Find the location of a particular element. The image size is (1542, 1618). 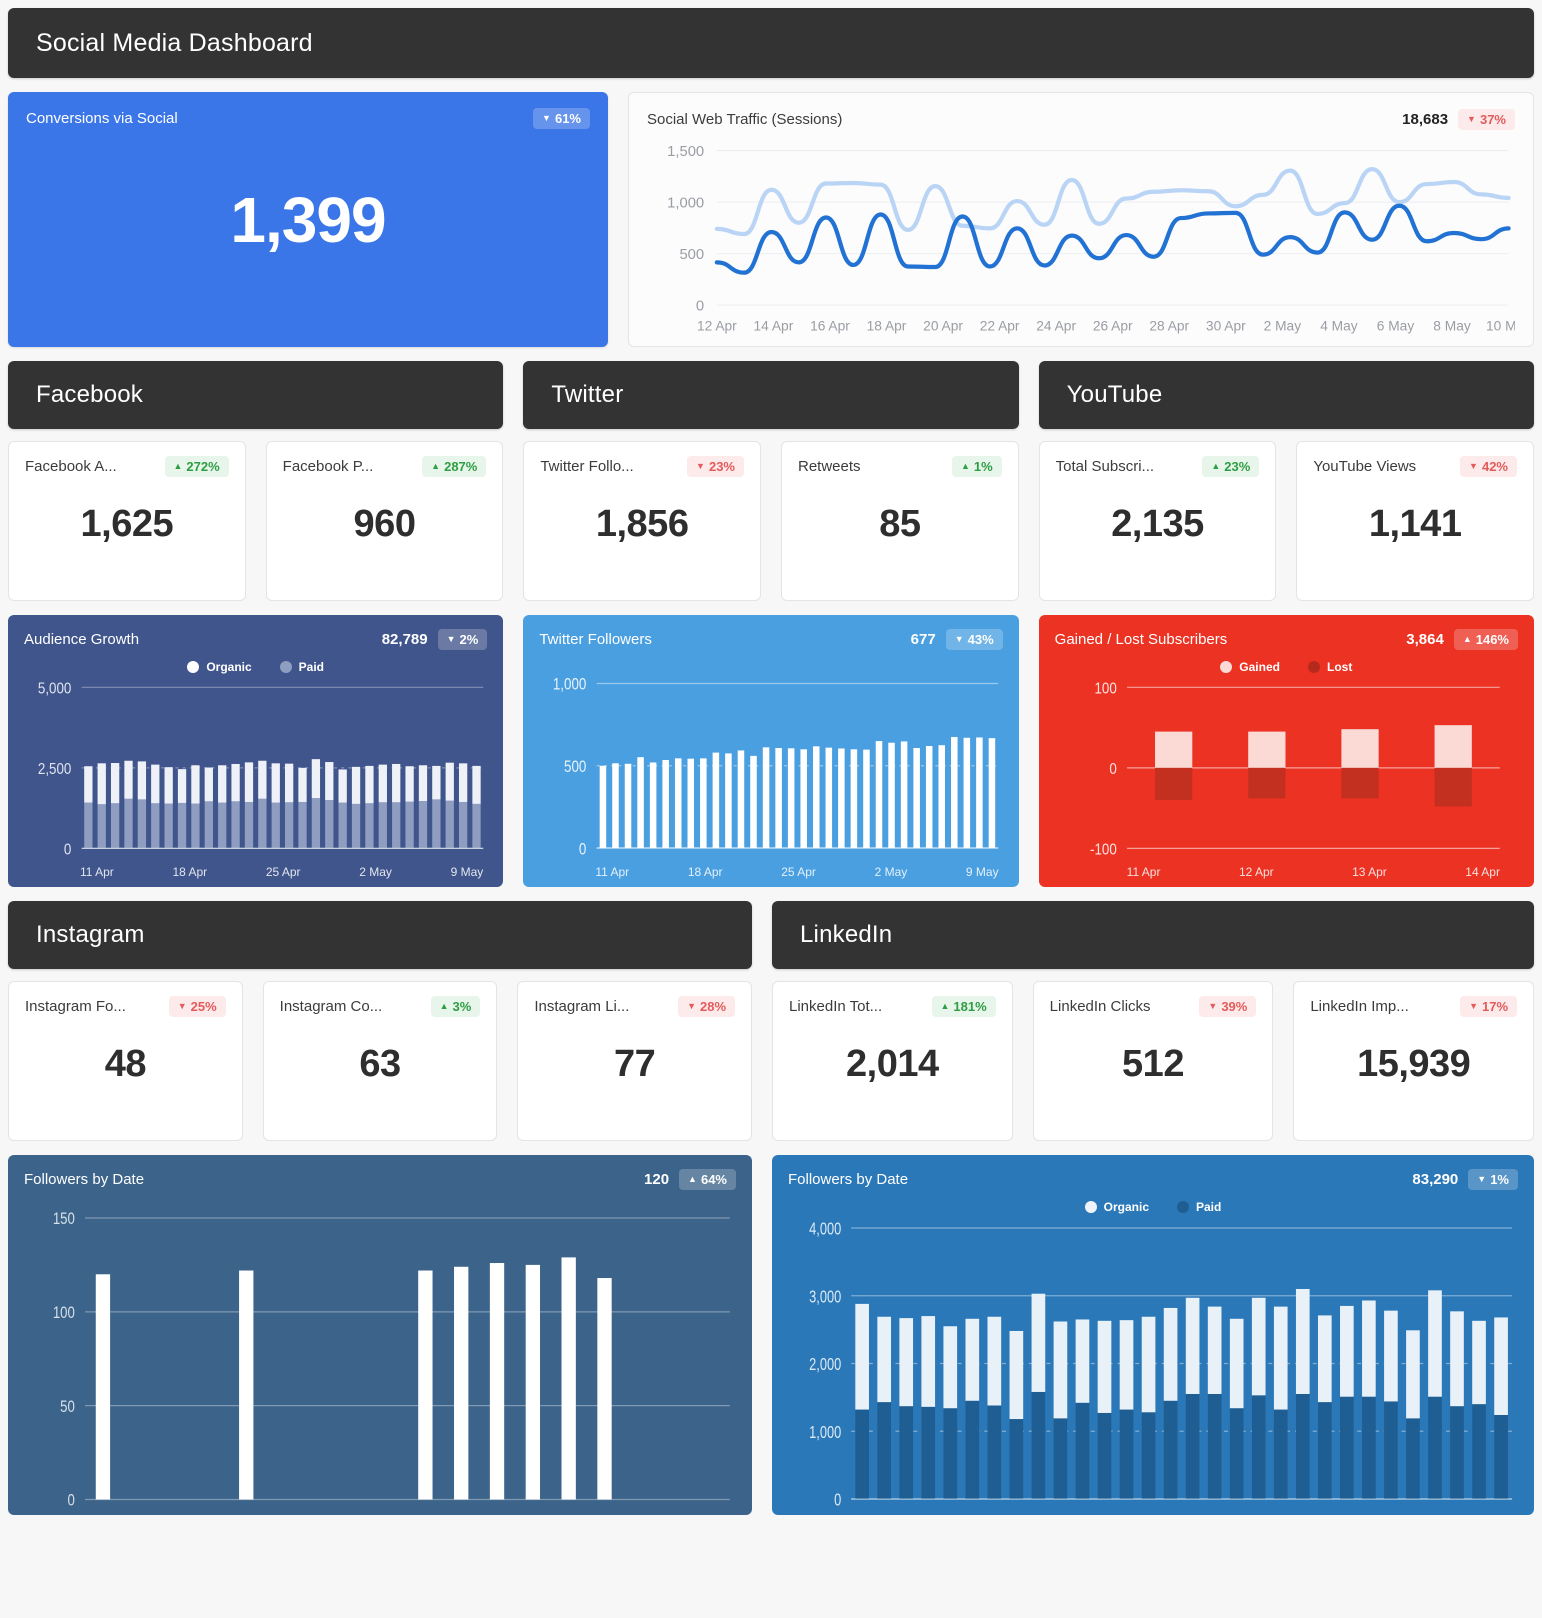

legend-dot-icon is located at coordinates (1183, 1207).